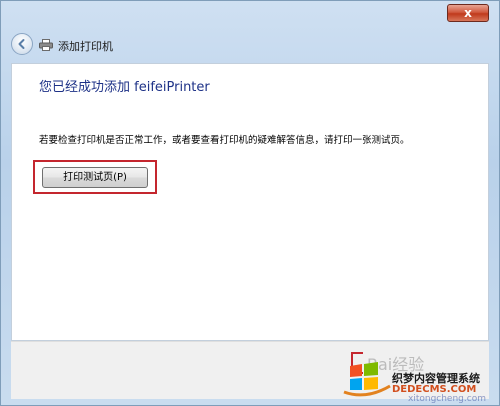 The image size is (500, 406). I want to click on watermark-domain: xitongcheng.com, so click(447, 399).